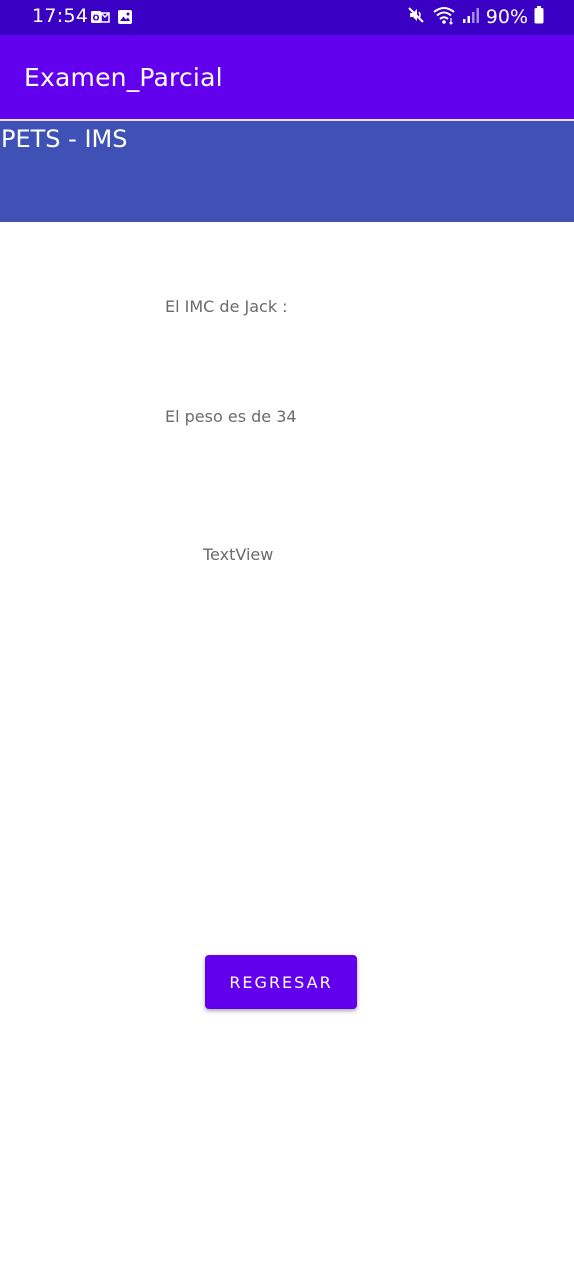 The image size is (574, 1280). I want to click on header-title: PETS - IMS, so click(64, 139).